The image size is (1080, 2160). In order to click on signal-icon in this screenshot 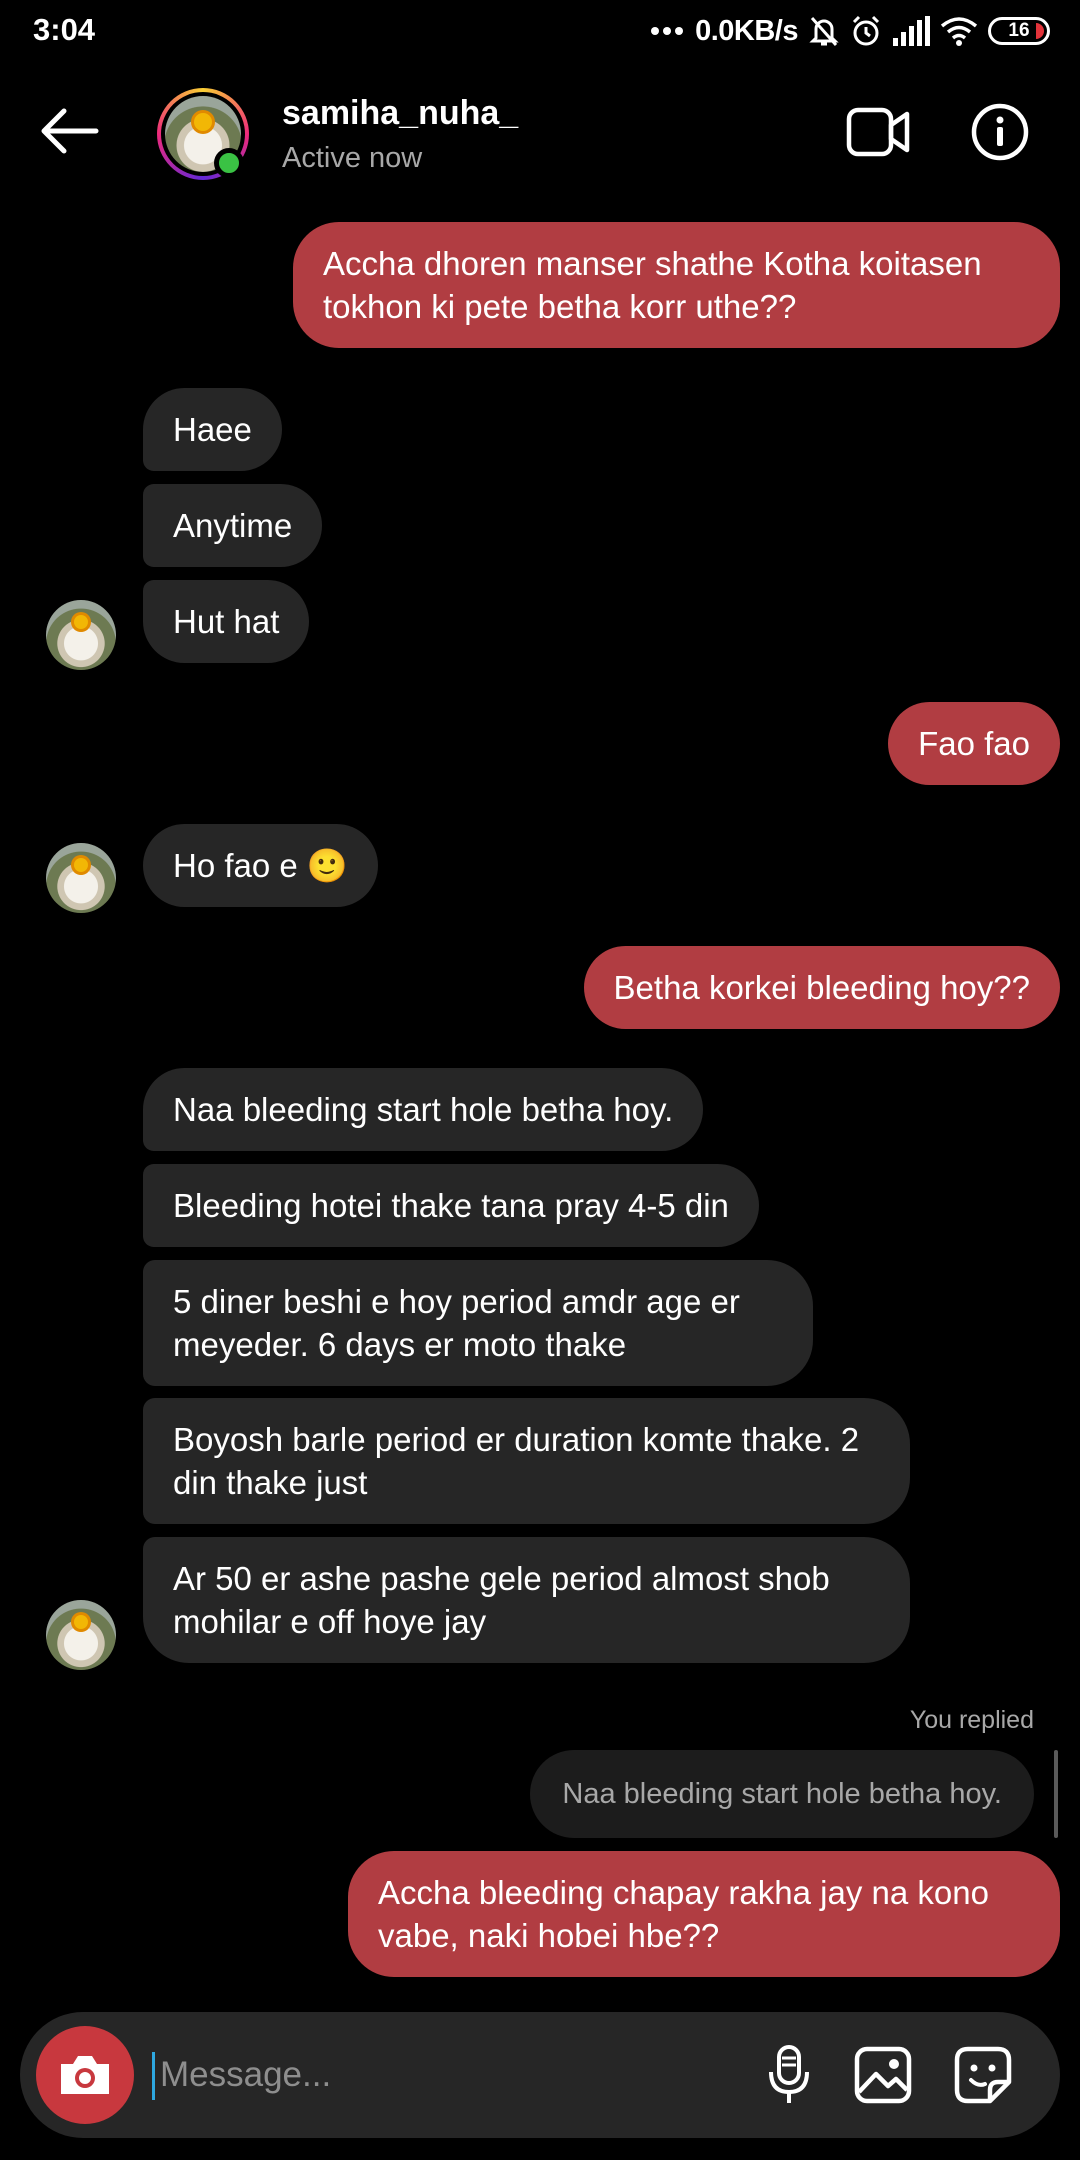, I will do `click(911, 31)`.